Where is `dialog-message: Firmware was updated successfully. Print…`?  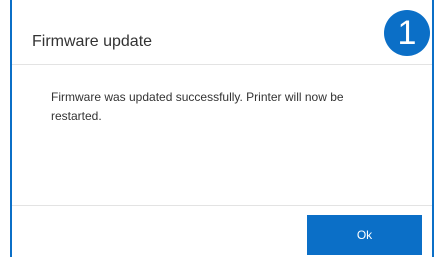
dialog-message: Firmware was updated successfully. Print… is located at coordinates (197, 106).